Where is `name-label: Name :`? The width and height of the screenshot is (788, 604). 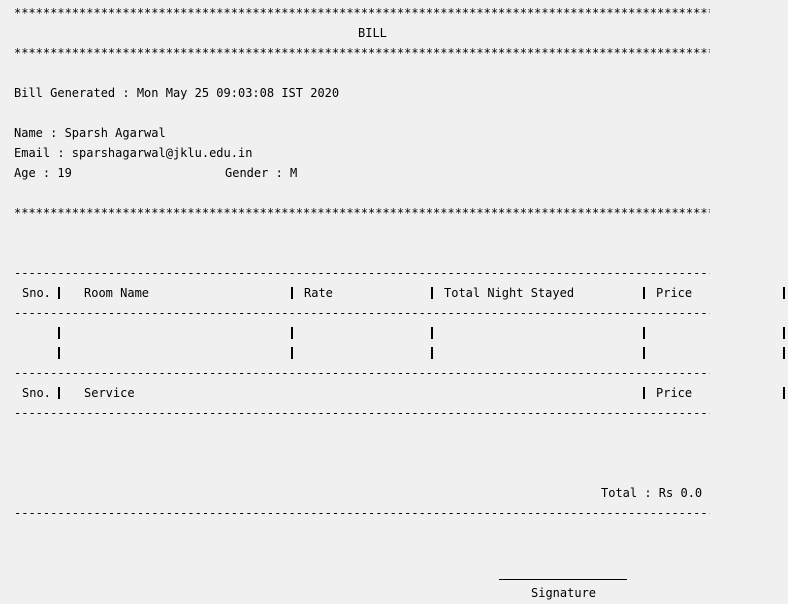
name-label: Name : is located at coordinates (39, 133).